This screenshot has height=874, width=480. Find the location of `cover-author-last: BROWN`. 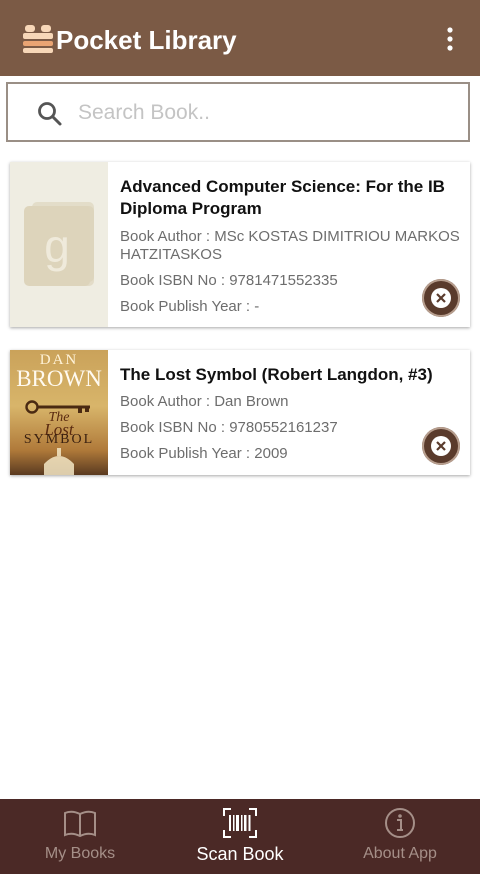

cover-author-last: BROWN is located at coordinates (59, 378).